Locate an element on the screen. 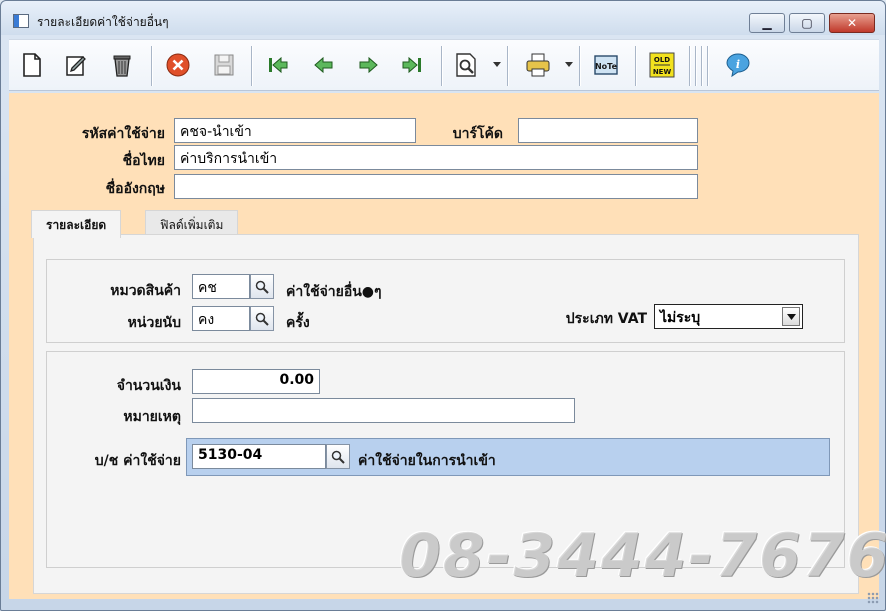 The height and width of the screenshot is (611, 886). note-label: NoTe is located at coordinates (606, 66).